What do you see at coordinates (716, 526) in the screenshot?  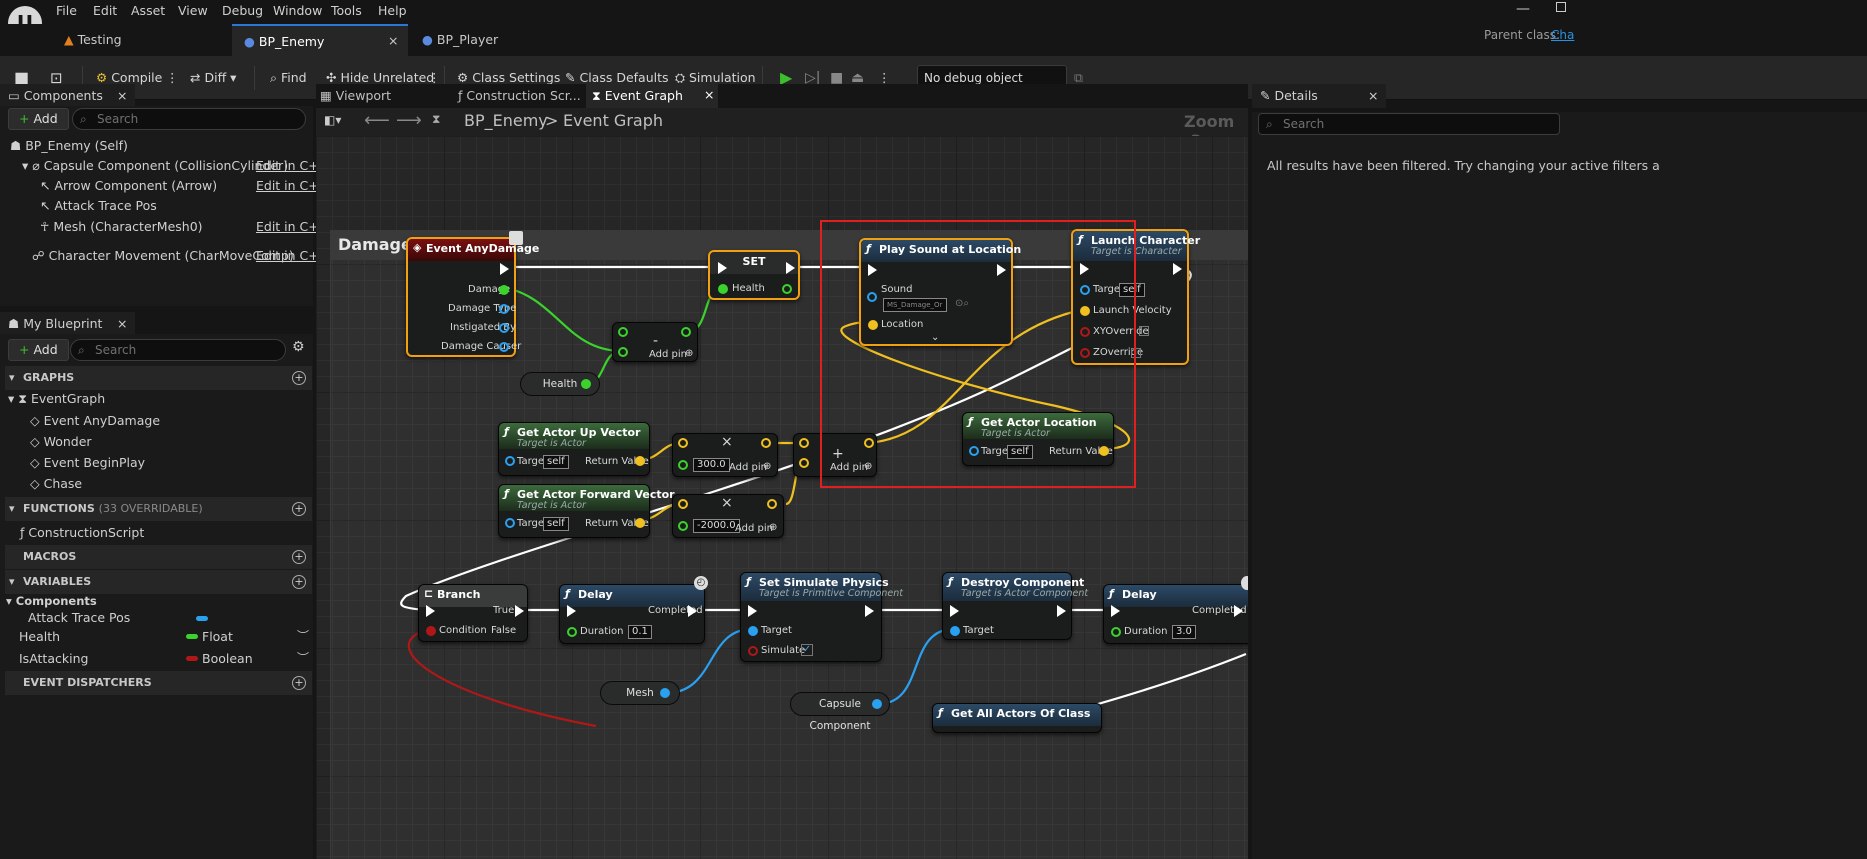 I see `multiplier-value: -2000.0` at bounding box center [716, 526].